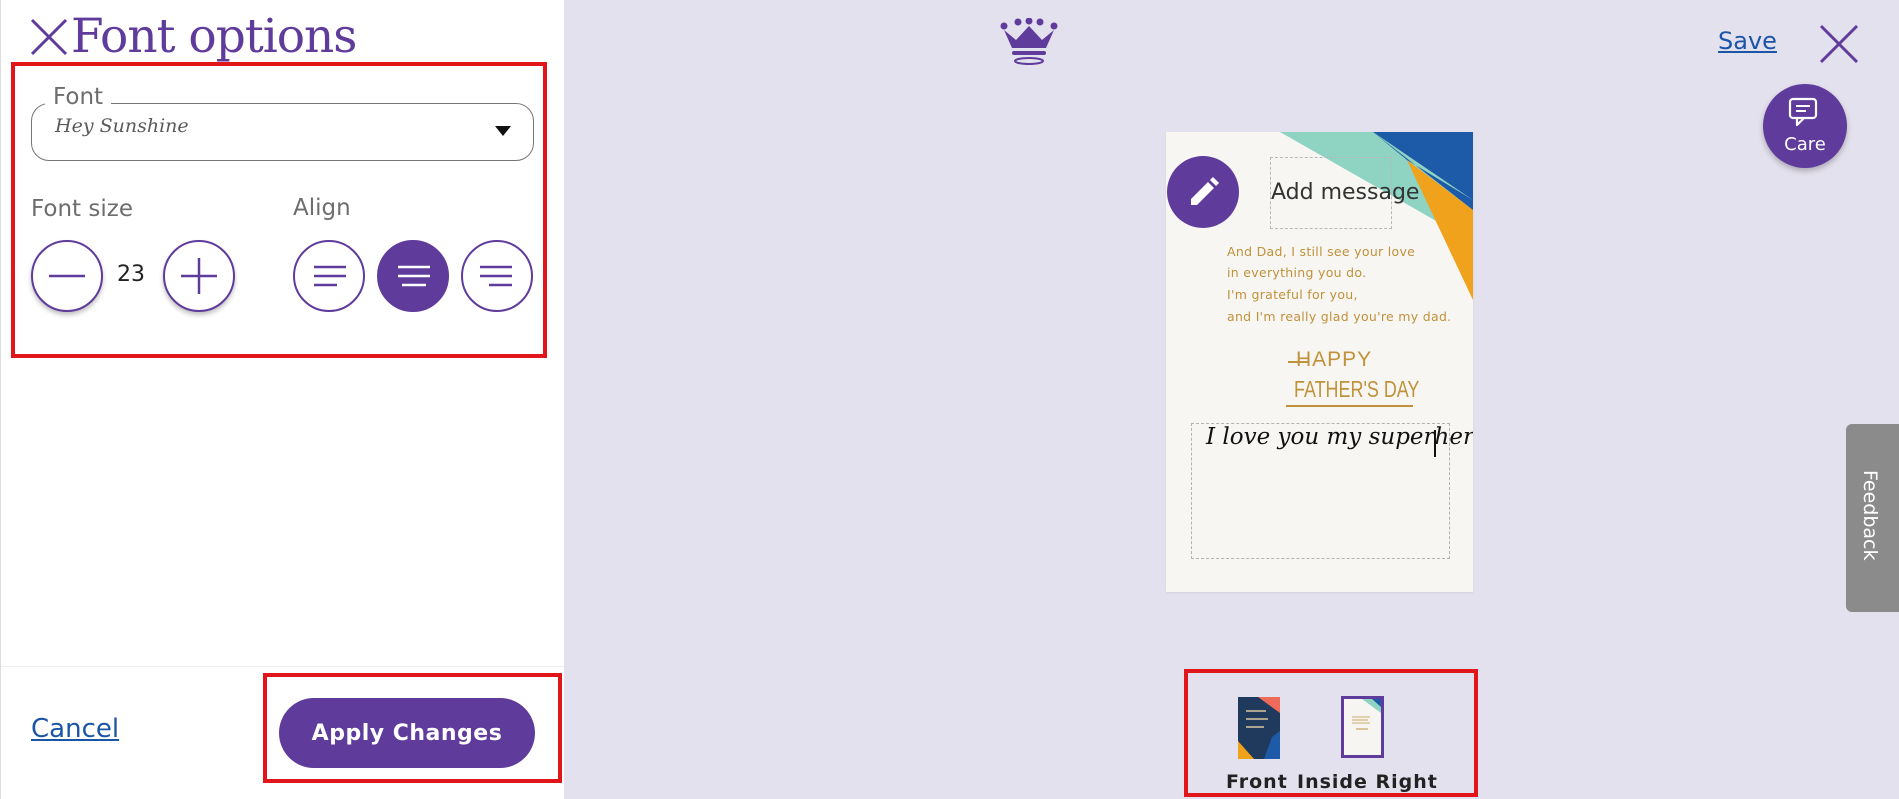 The image size is (1899, 799). What do you see at coordinates (1357, 389) in the screenshot?
I see `headline-line2: FATHER'S DAY` at bounding box center [1357, 389].